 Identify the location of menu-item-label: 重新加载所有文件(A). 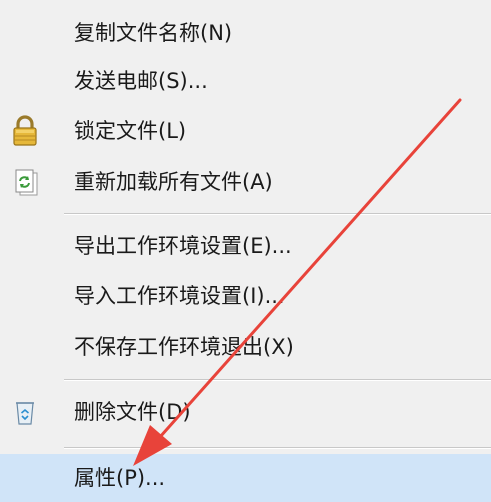
(173, 182).